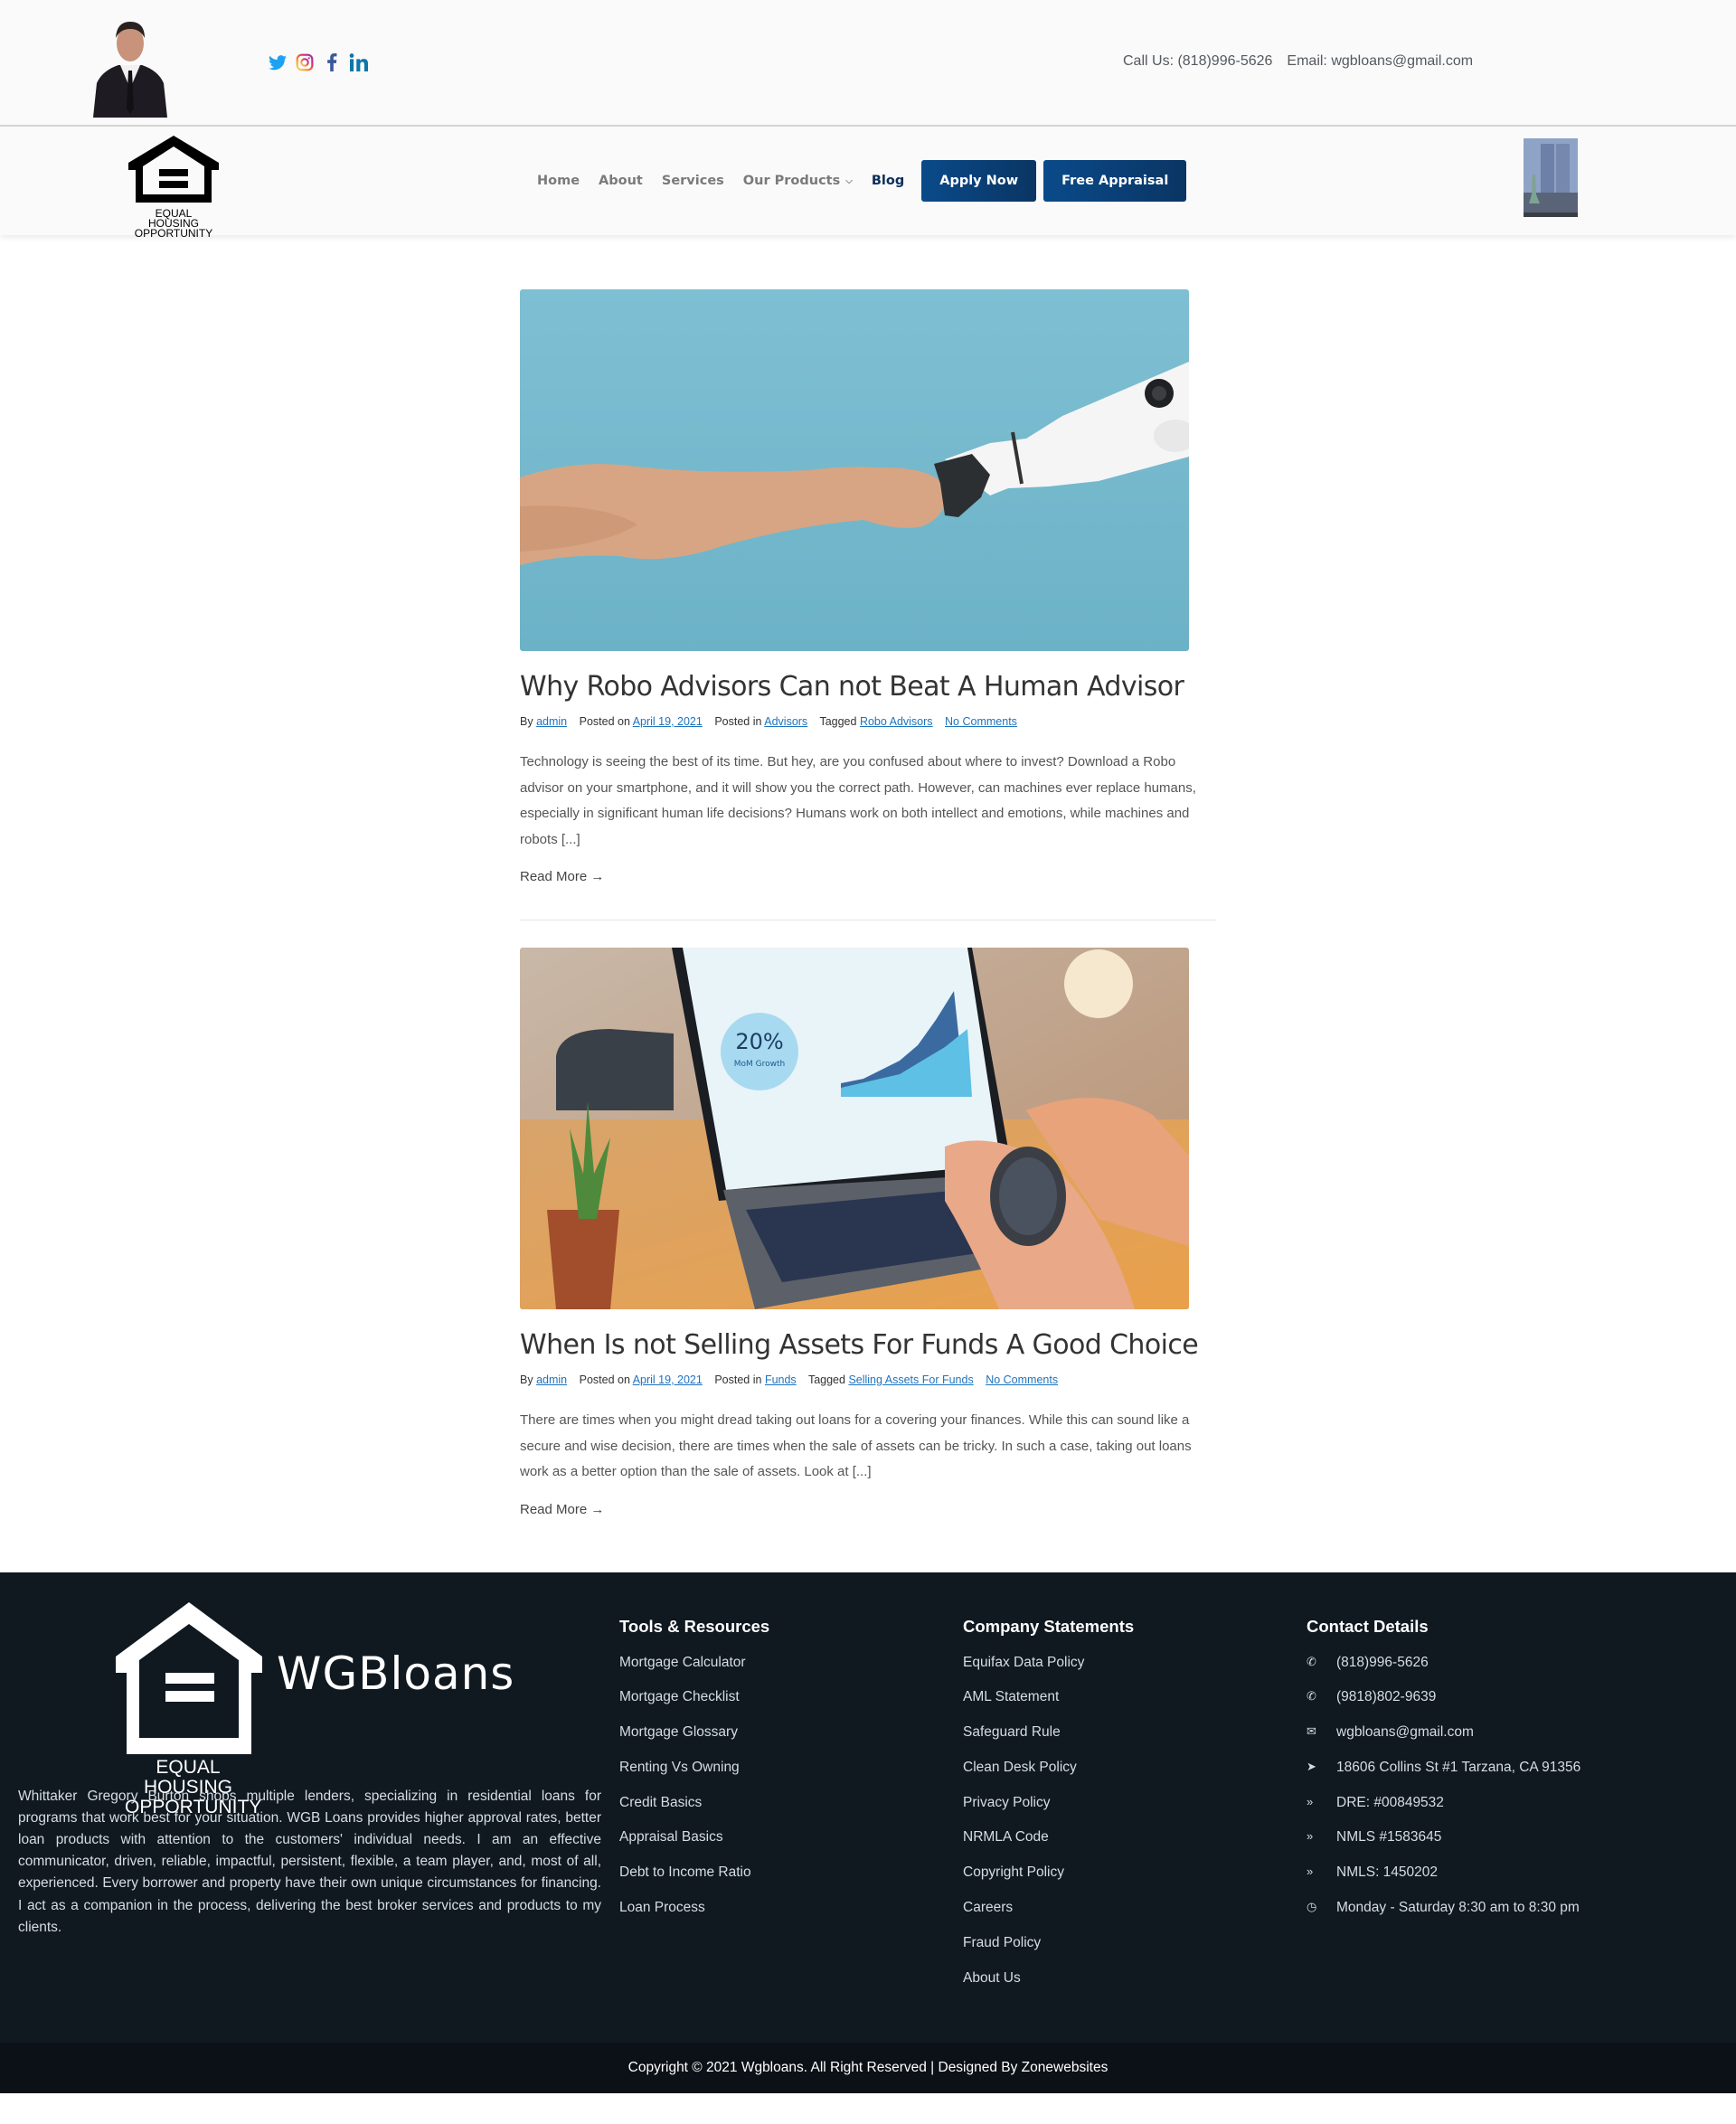 This screenshot has height=2124, width=1736. Describe the element at coordinates (1551, 177) in the screenshot. I see `twin-towers-image` at that location.